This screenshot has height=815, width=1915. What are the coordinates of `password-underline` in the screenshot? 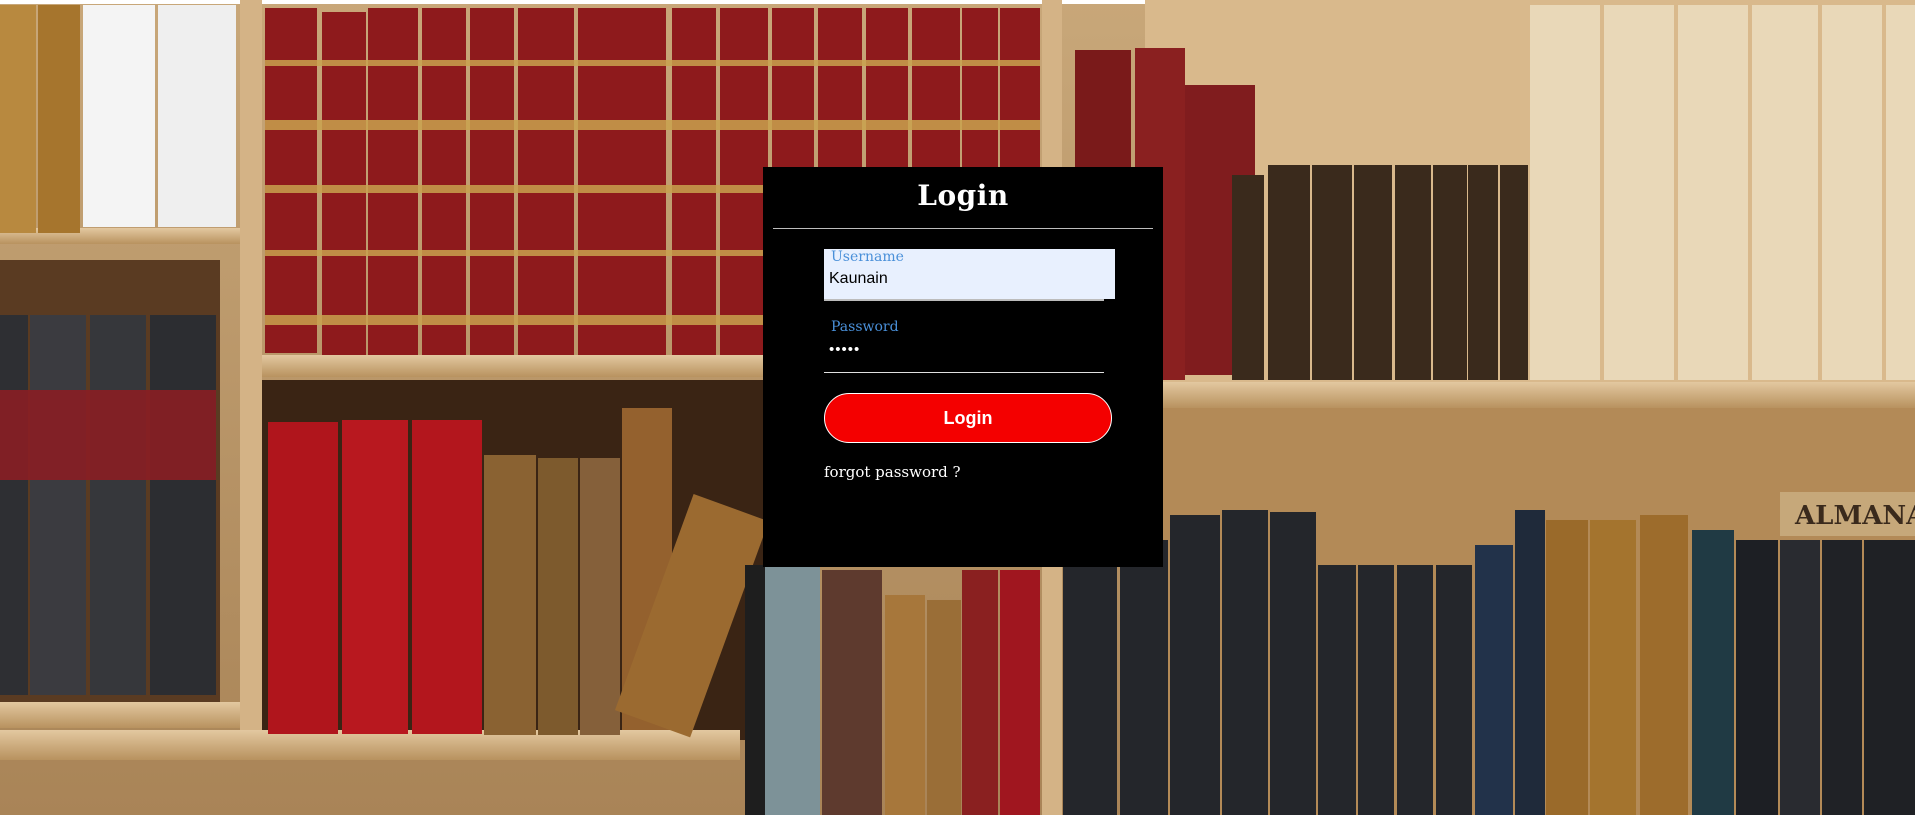 It's located at (964, 372).